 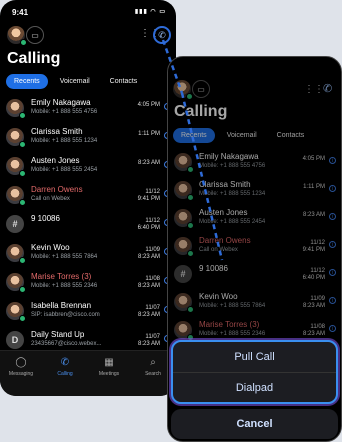 I want to click on connector-dashed-line, so click(x=192, y=150).